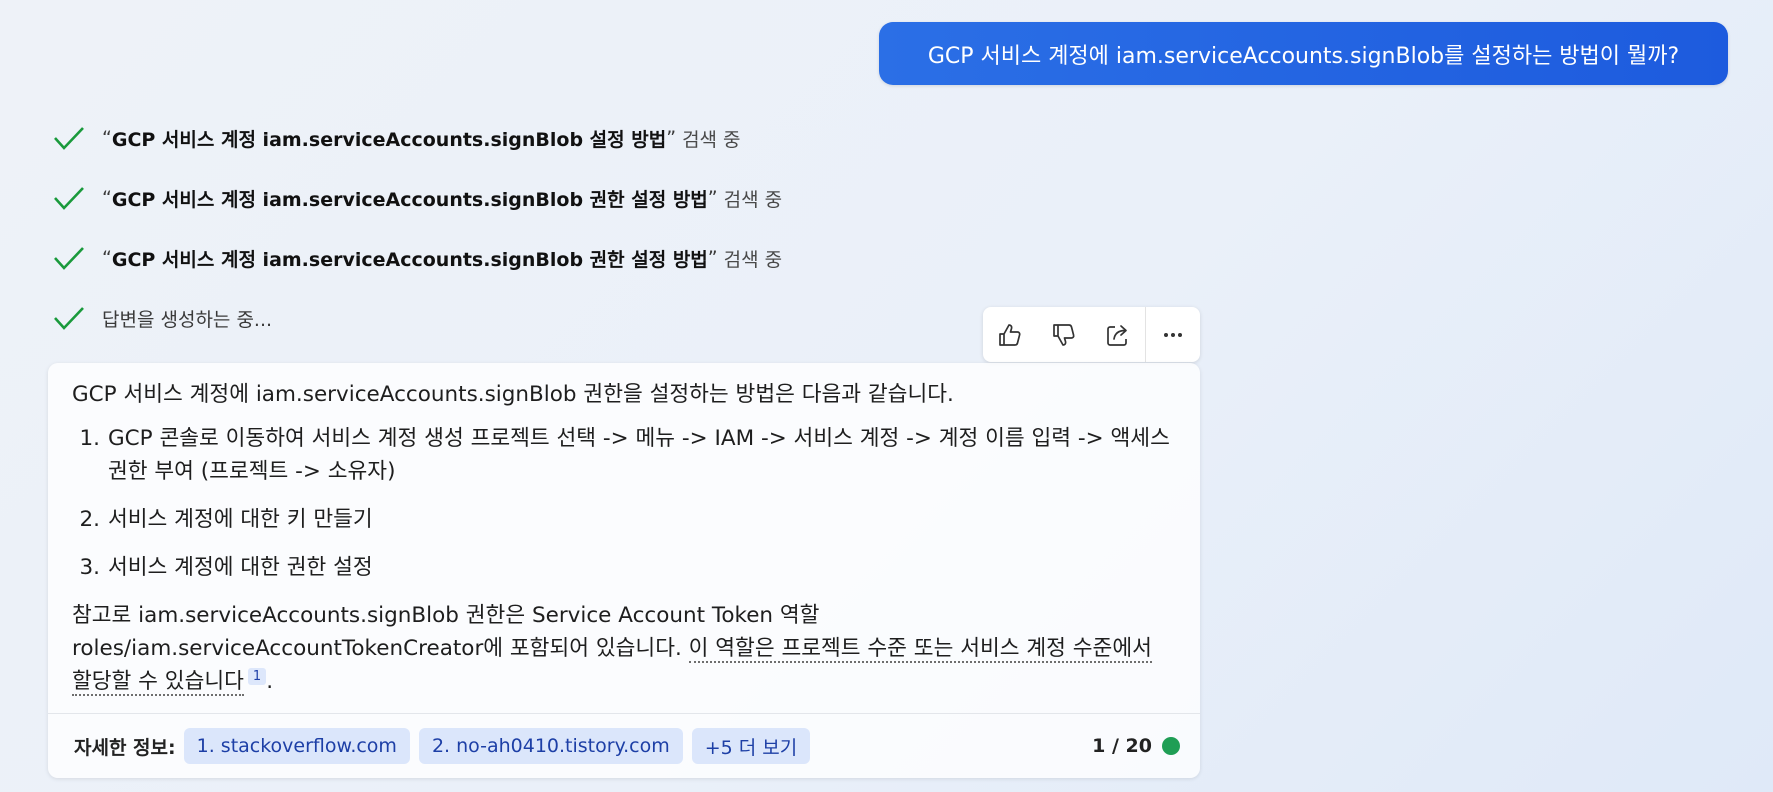 This screenshot has height=792, width=1773. I want to click on dislike-button, so click(1064, 334).